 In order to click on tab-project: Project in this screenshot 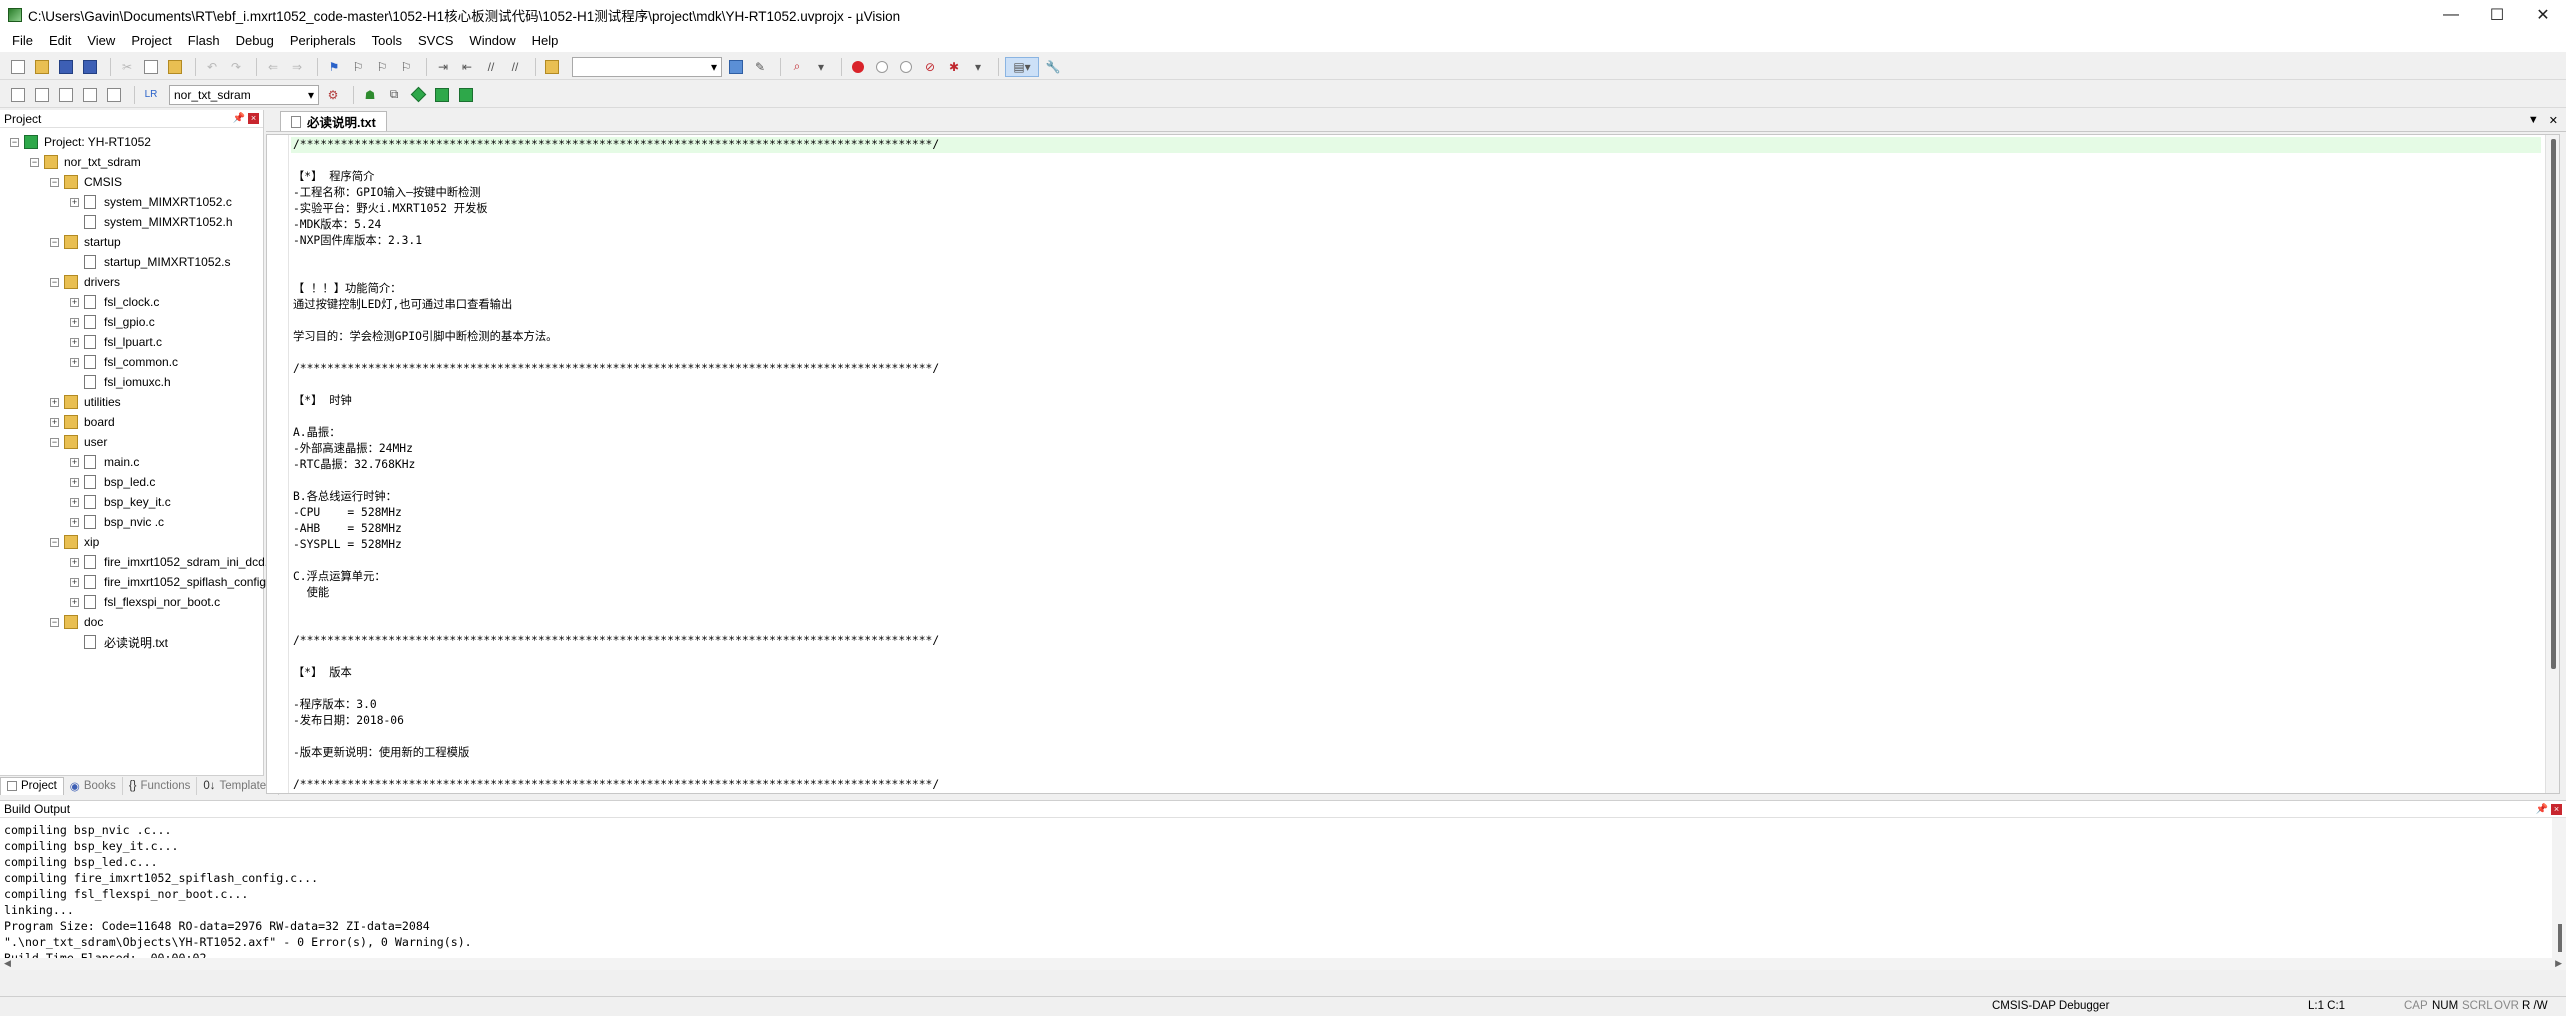, I will do `click(32, 785)`.